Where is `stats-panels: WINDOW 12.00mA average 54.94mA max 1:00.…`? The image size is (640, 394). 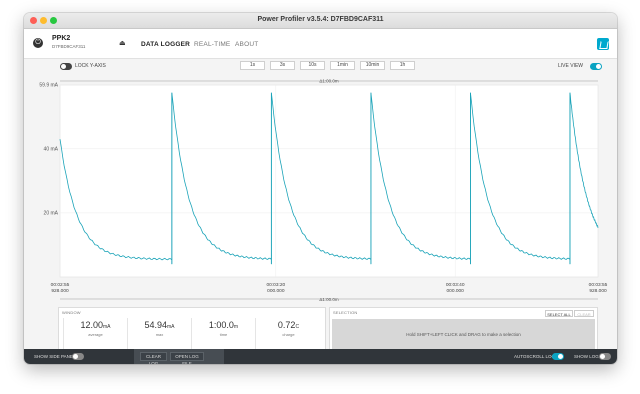
stats-panels: WINDOW 12.00mA average 54.94mA max 1:00.… is located at coordinates (322, 331).